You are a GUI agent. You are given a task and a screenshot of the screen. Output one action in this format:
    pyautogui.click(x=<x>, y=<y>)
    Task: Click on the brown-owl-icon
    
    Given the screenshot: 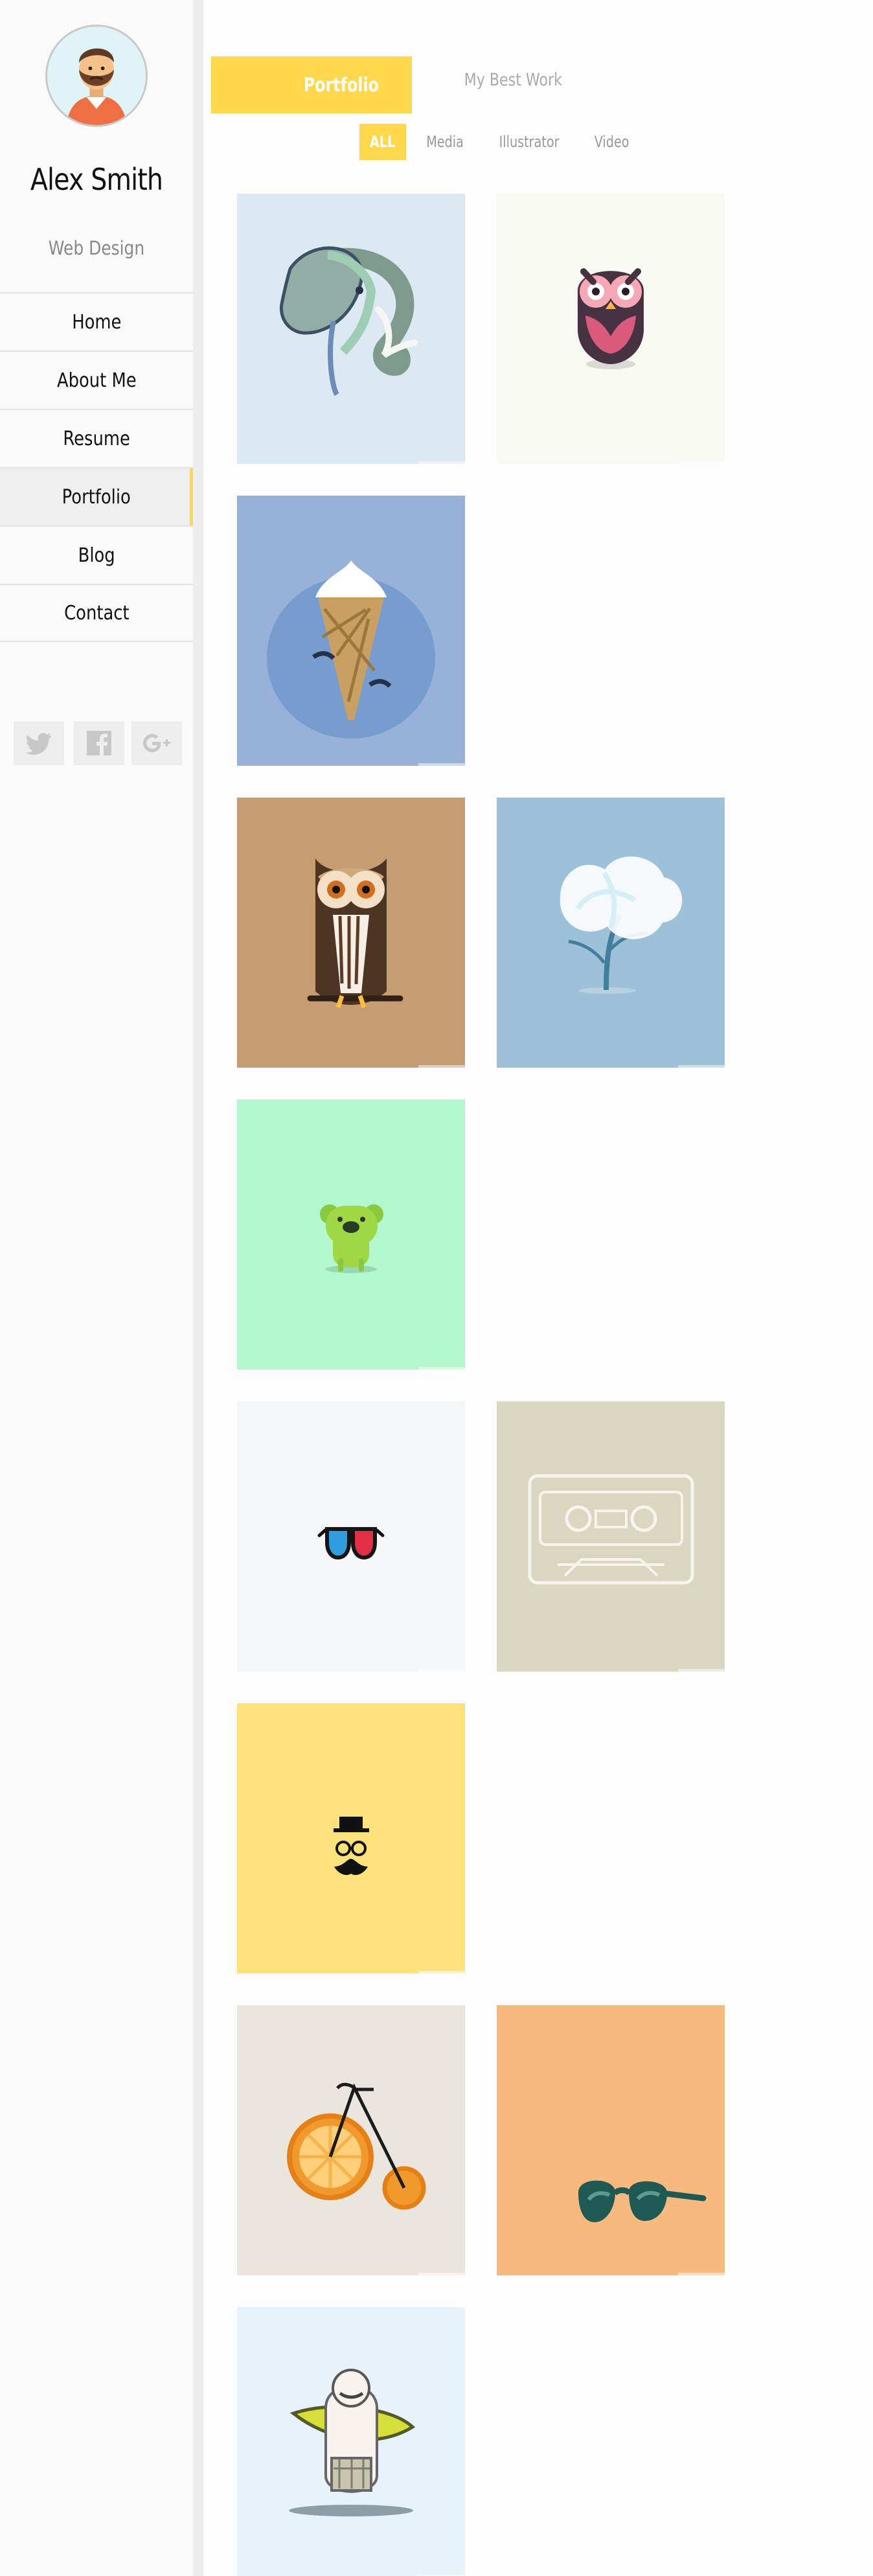 What is the action you would take?
    pyautogui.click(x=355, y=933)
    